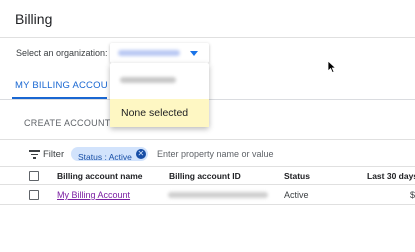  I want to click on column-header-id: Billing account ID, so click(205, 176).